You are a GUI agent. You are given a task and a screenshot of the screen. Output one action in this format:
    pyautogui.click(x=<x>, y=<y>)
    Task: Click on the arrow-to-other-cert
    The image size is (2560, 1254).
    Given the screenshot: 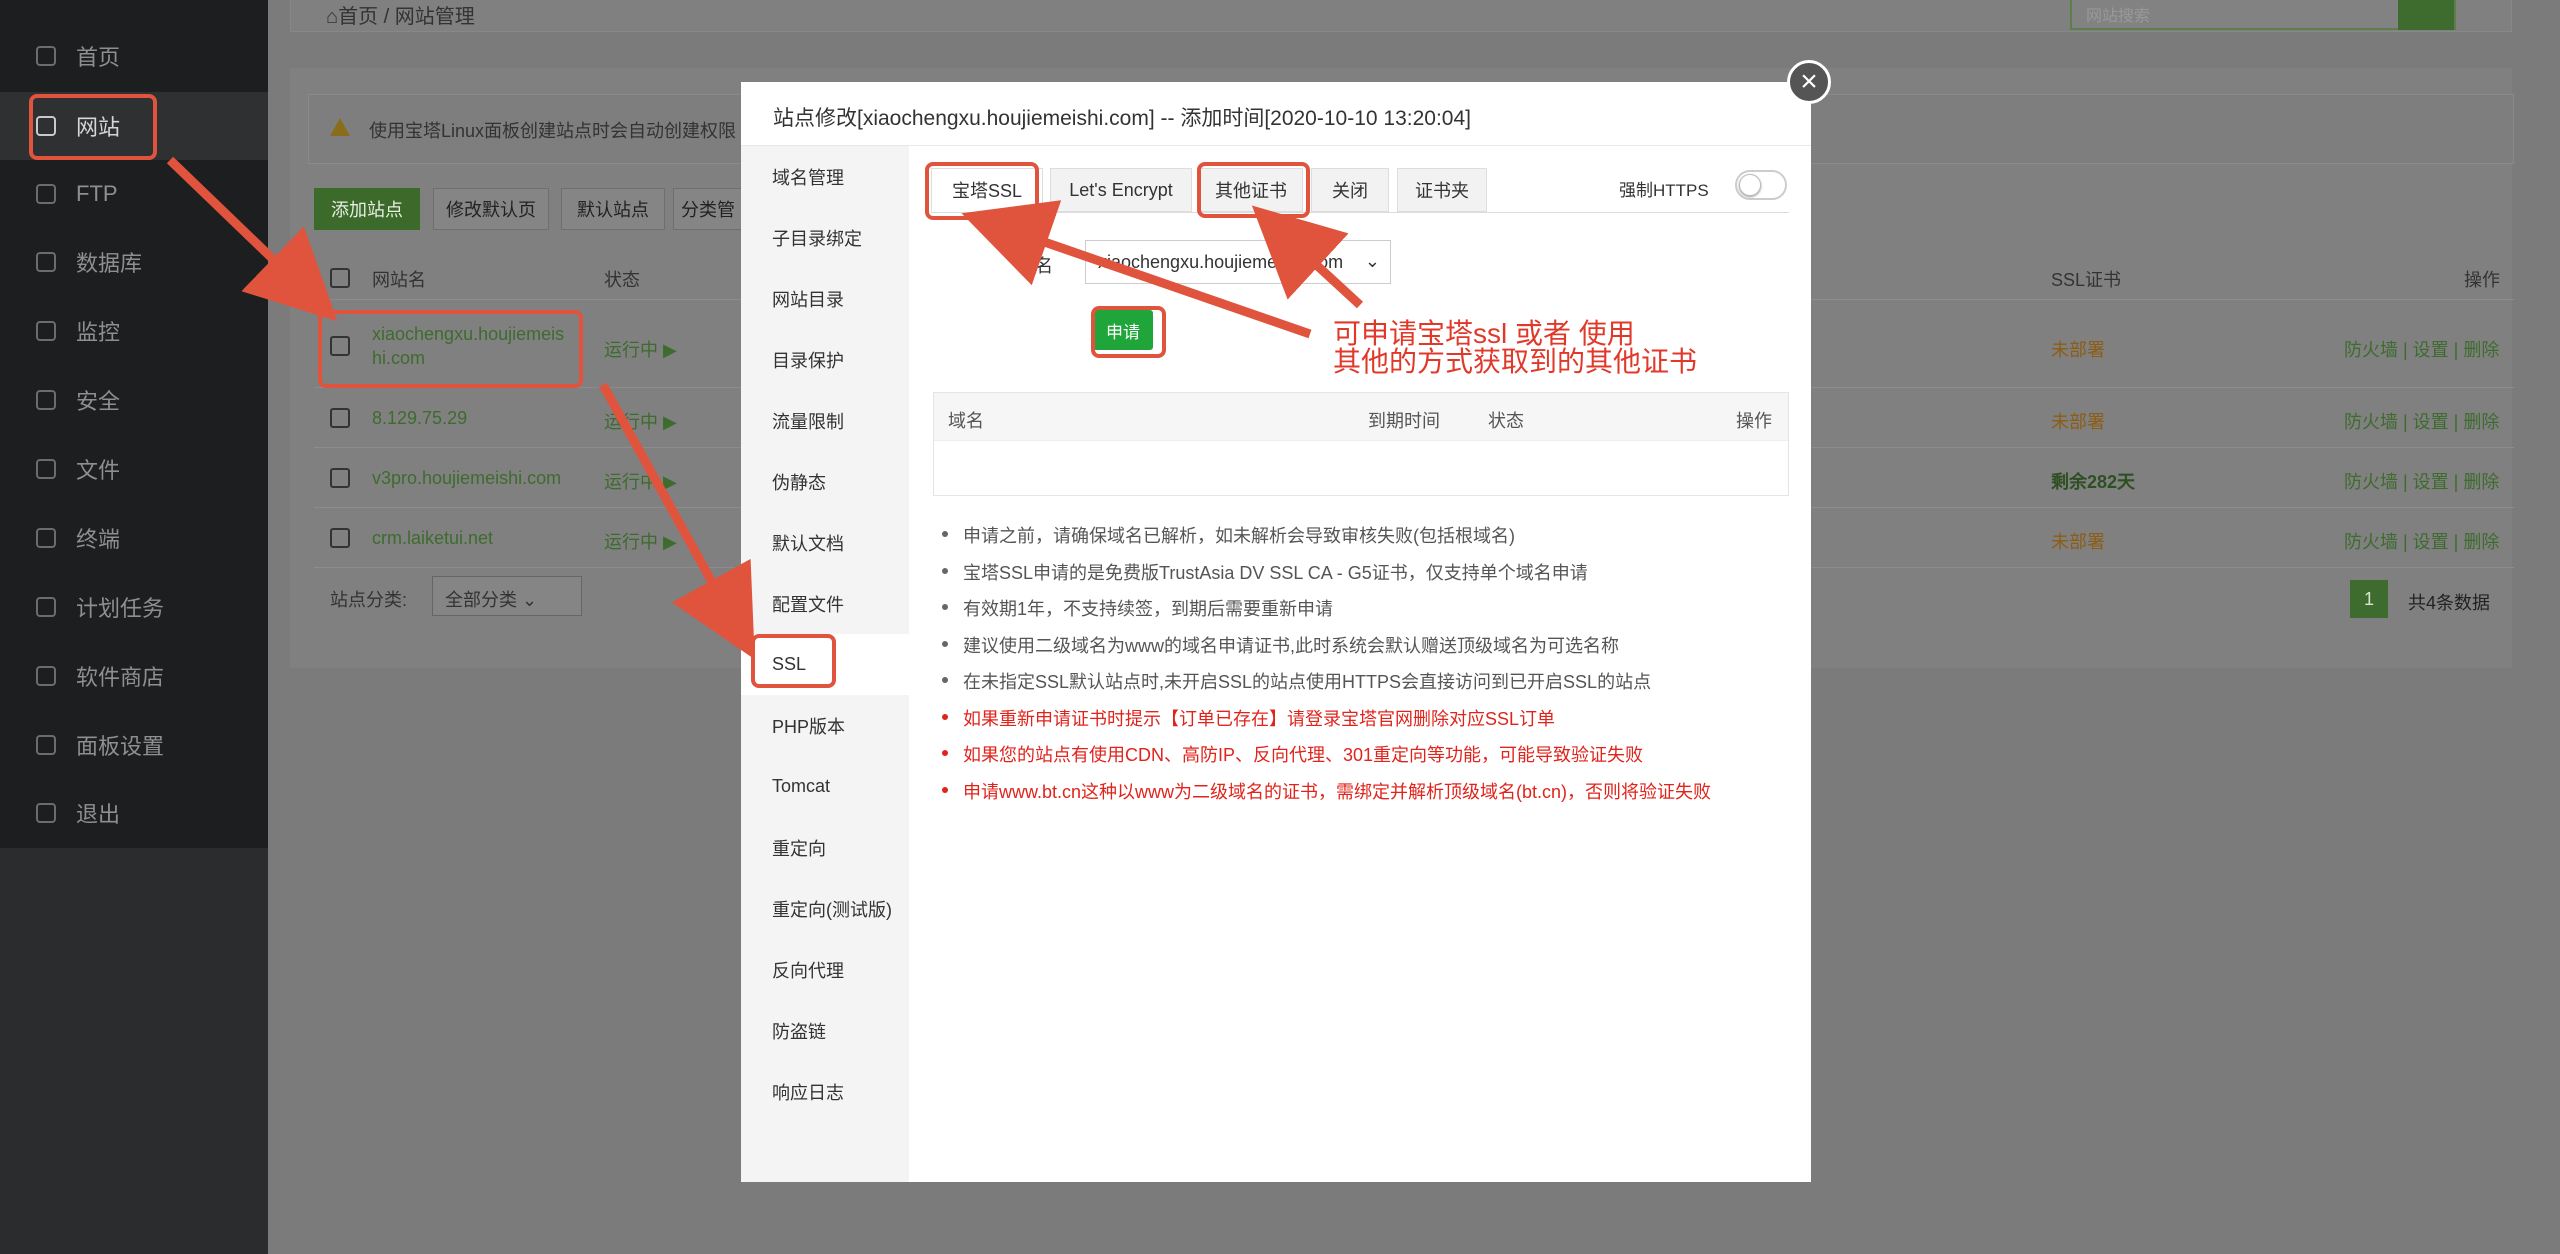 What is the action you would take?
    pyautogui.click(x=1307, y=257)
    